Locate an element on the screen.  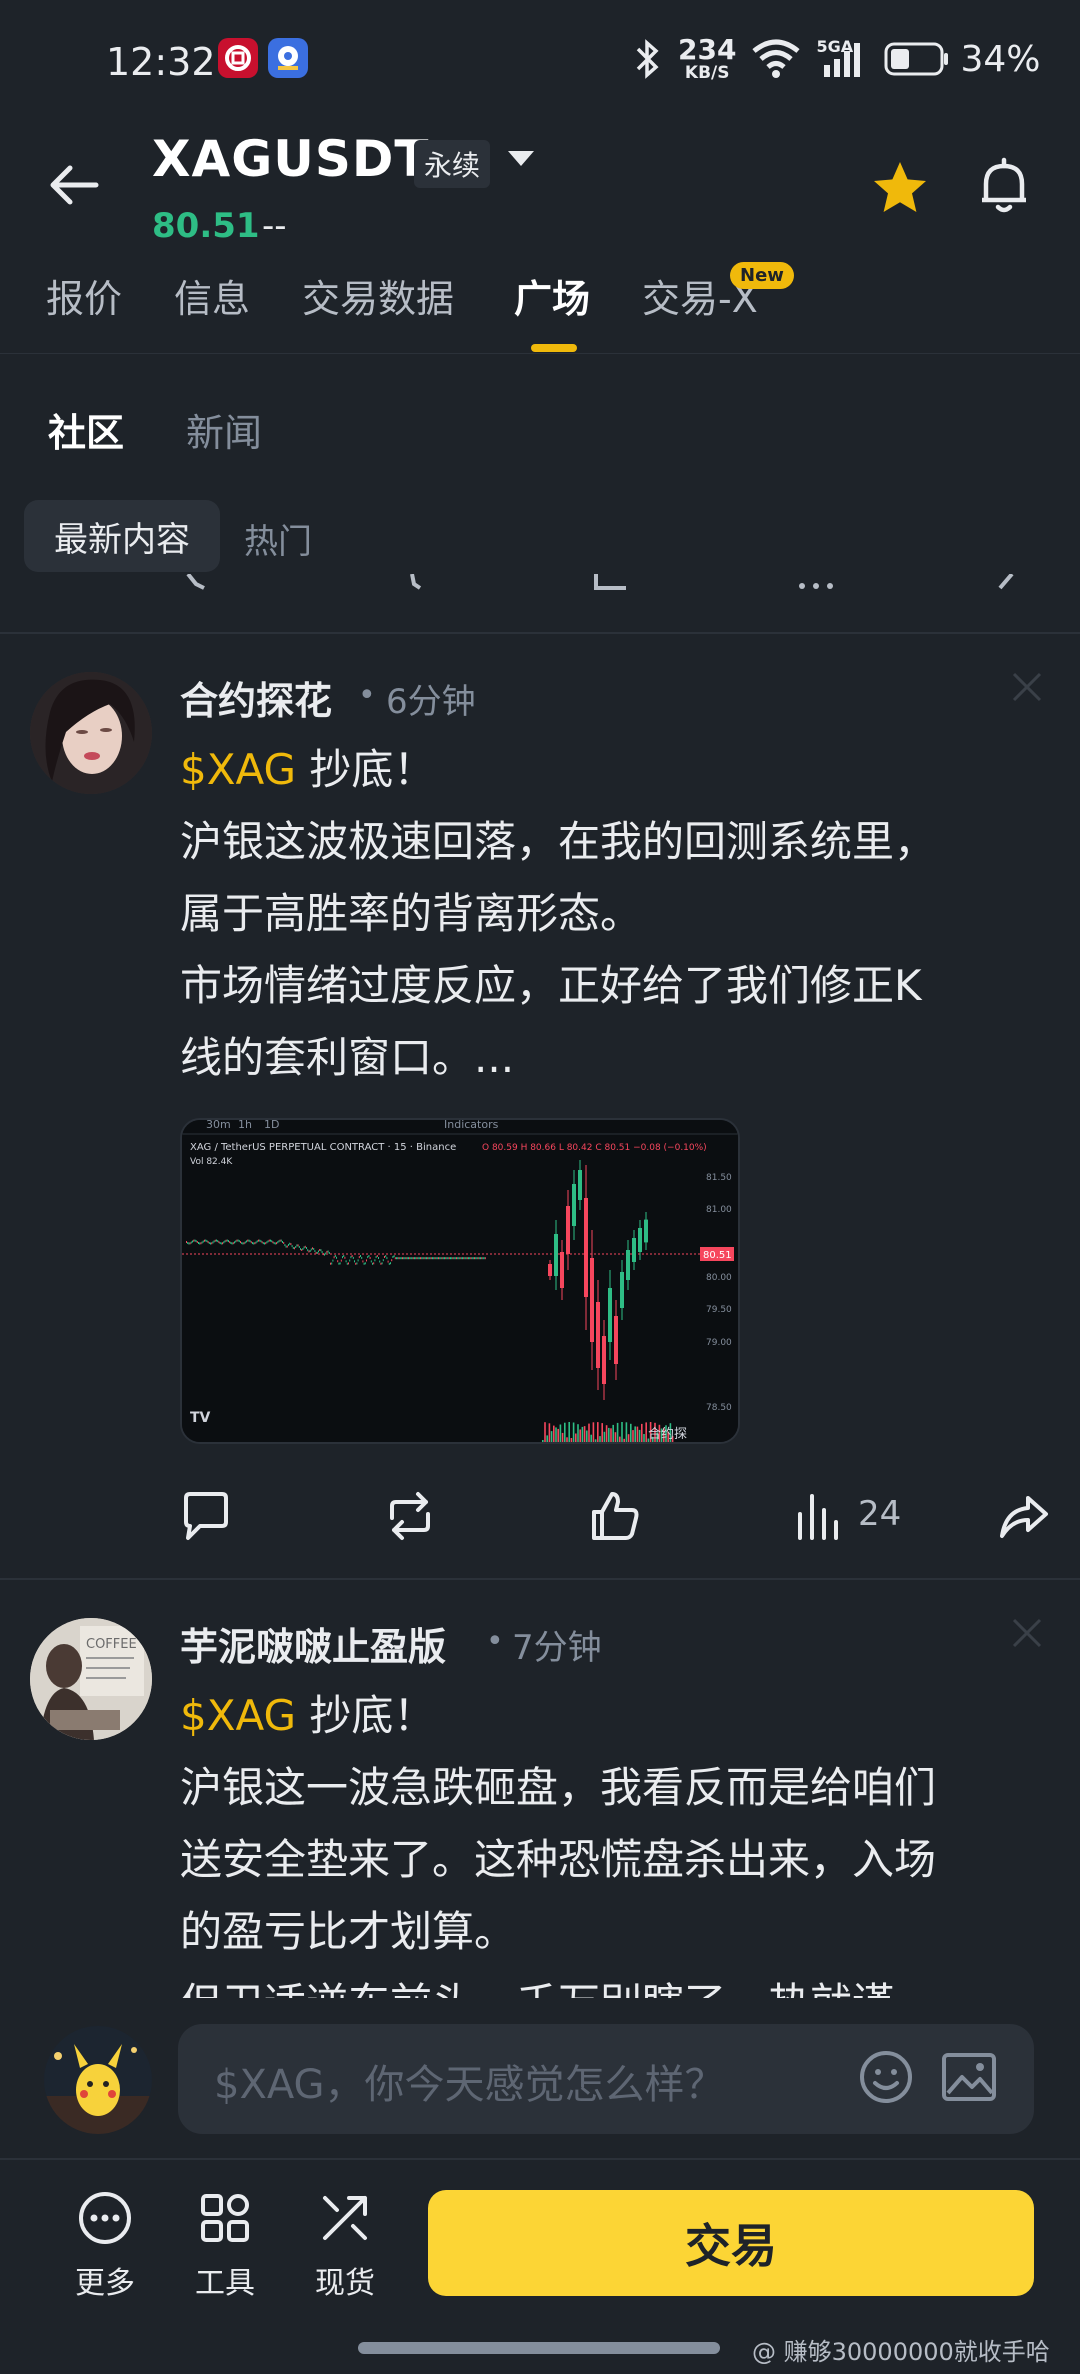
wifi-icon is located at coordinates (776, 58).